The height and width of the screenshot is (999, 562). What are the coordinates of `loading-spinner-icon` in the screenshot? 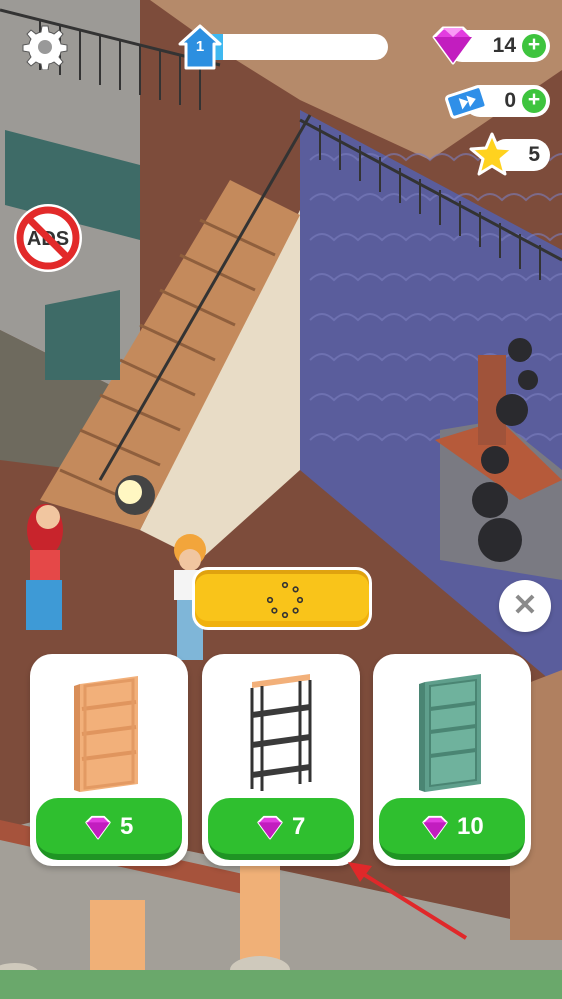 It's located at (285, 600).